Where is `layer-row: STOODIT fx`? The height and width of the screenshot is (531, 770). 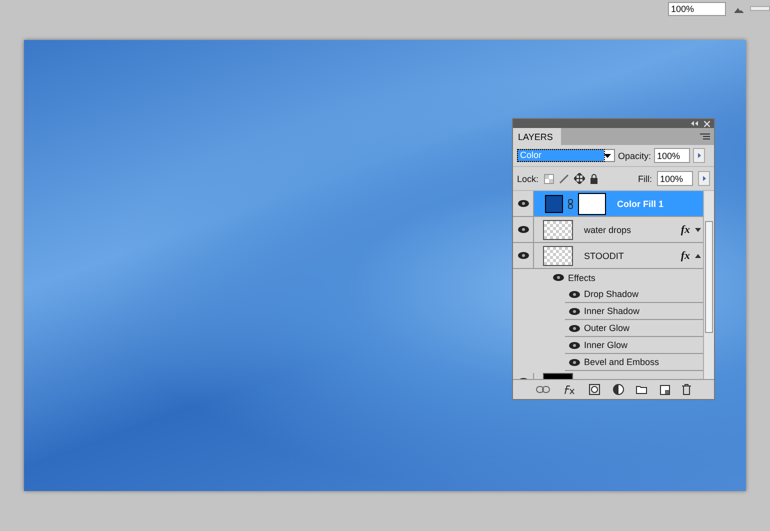 layer-row: STOODIT fx is located at coordinates (608, 256).